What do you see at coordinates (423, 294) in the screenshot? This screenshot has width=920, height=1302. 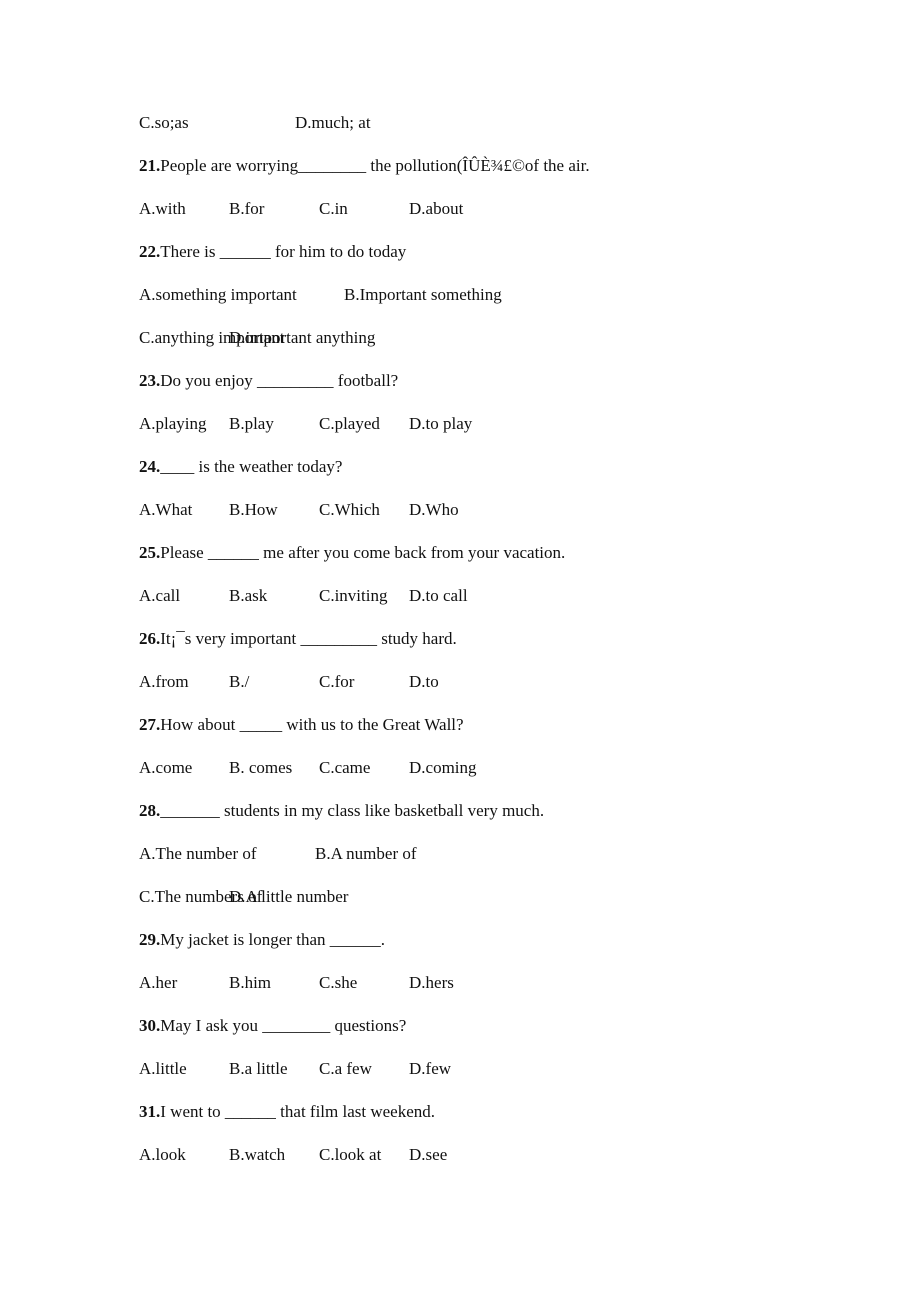 I see `answer-option: B.Important something` at bounding box center [423, 294].